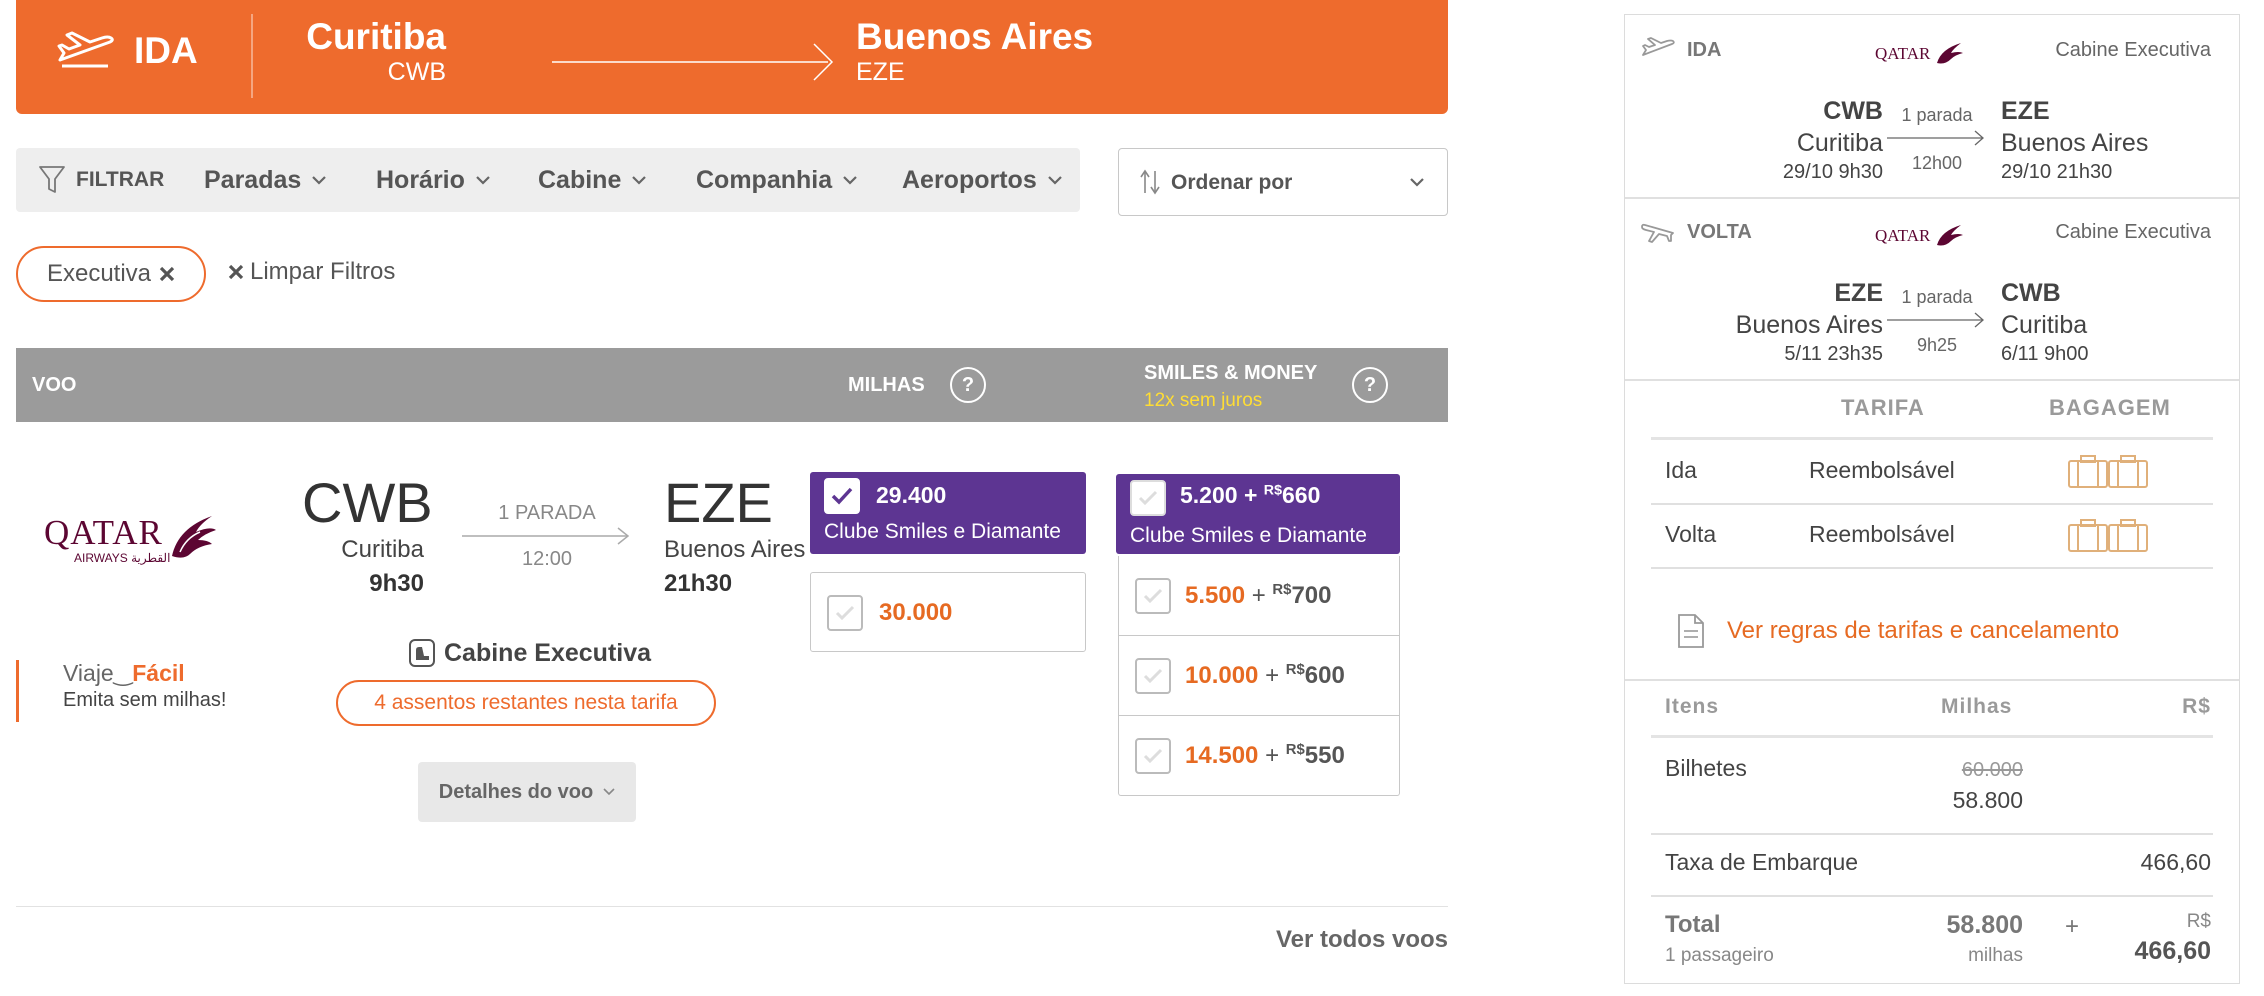 This screenshot has width=2264, height=996. What do you see at coordinates (1215, 595) in the screenshot?
I see `option-miles: 5.500` at bounding box center [1215, 595].